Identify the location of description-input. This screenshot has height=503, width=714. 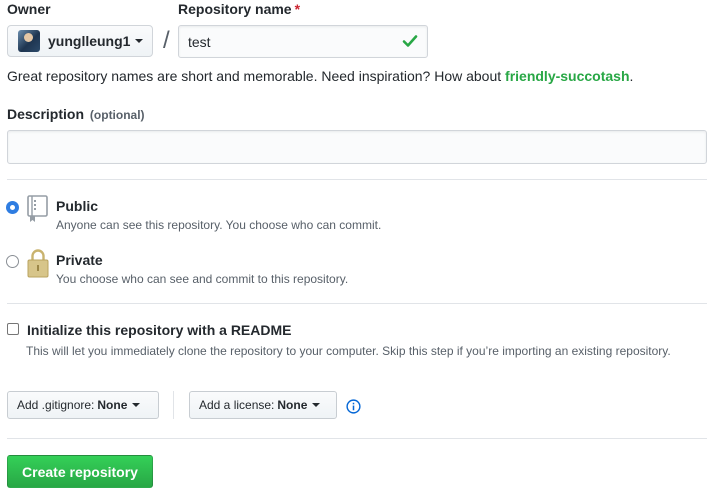
(357, 147).